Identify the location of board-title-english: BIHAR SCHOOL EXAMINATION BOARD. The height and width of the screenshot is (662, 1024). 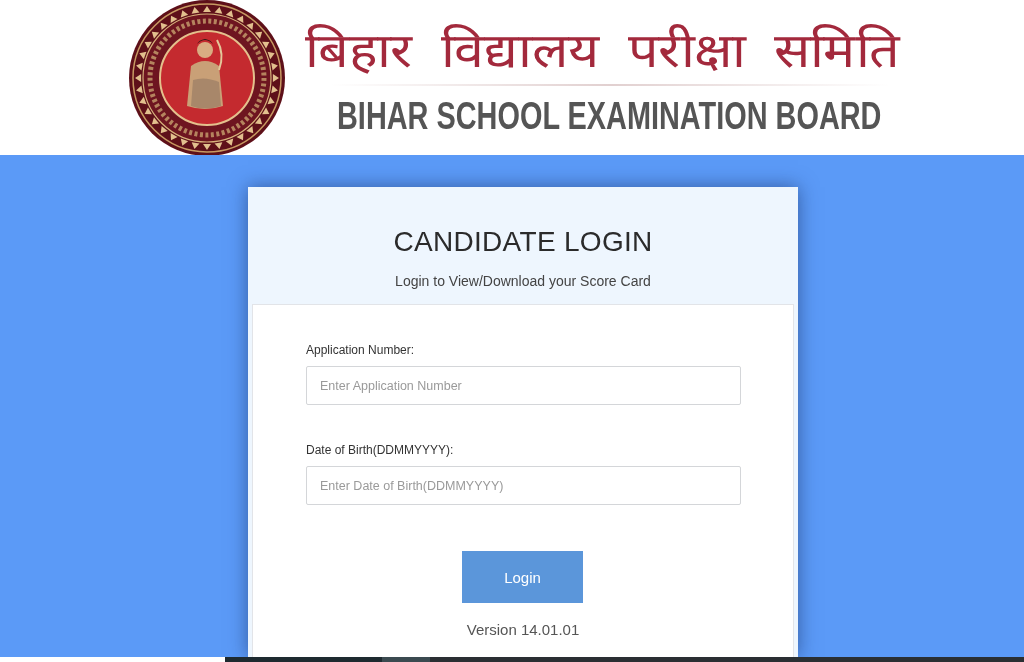
(609, 115).